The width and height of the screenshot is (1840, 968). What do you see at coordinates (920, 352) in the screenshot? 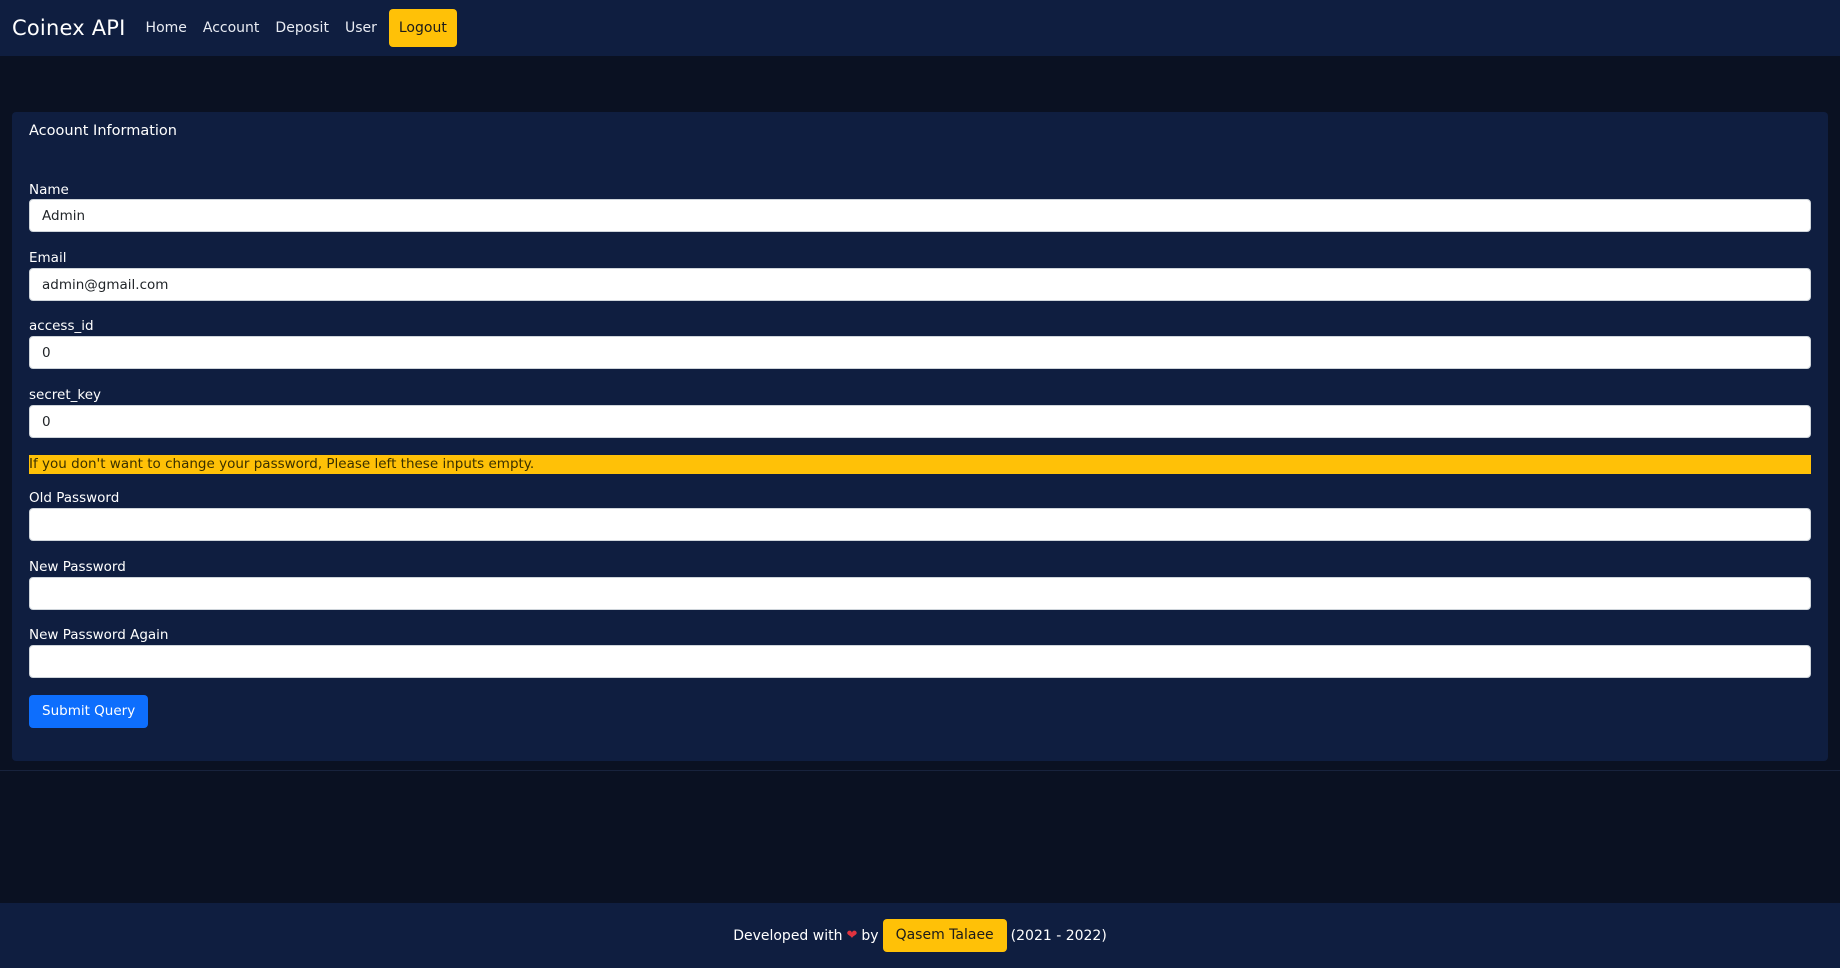
I see `access-id-input` at bounding box center [920, 352].